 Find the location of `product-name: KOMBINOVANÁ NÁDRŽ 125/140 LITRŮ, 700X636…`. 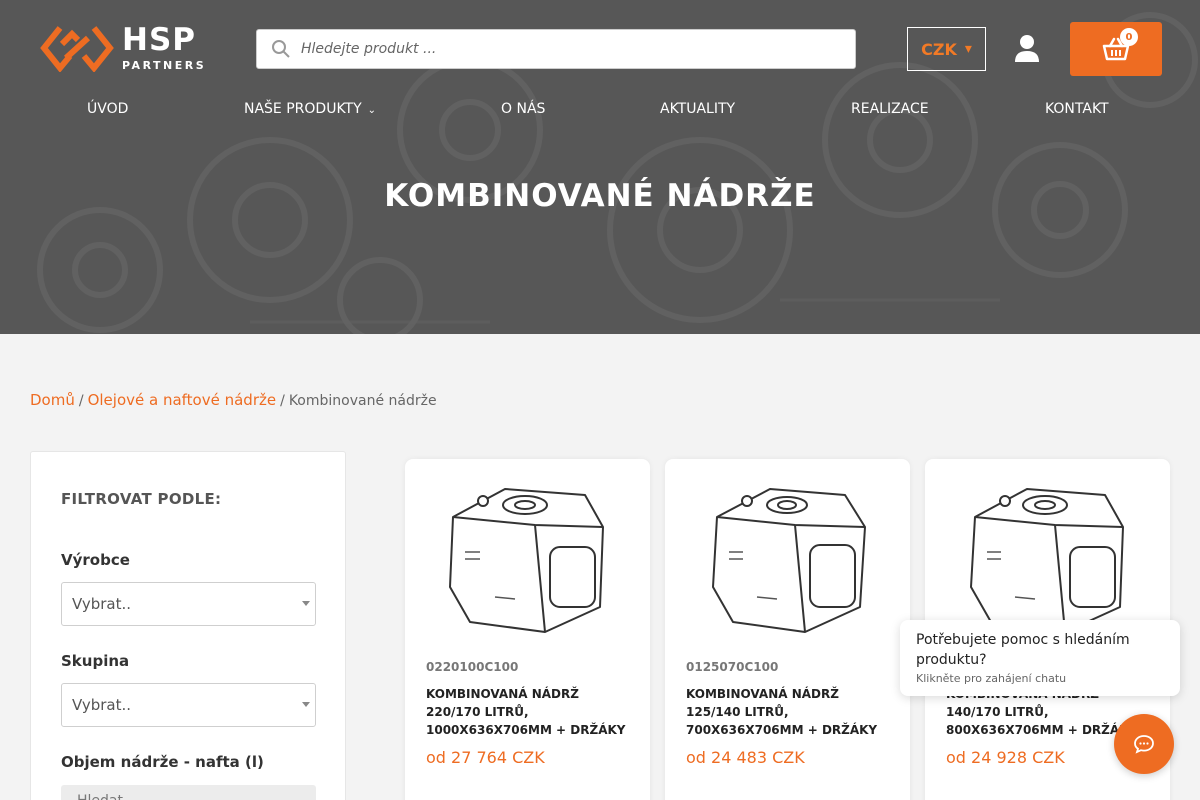

product-name: KOMBINOVANÁ NÁDRŽ 125/140 LITRŮ, 700X636… is located at coordinates (788, 712).